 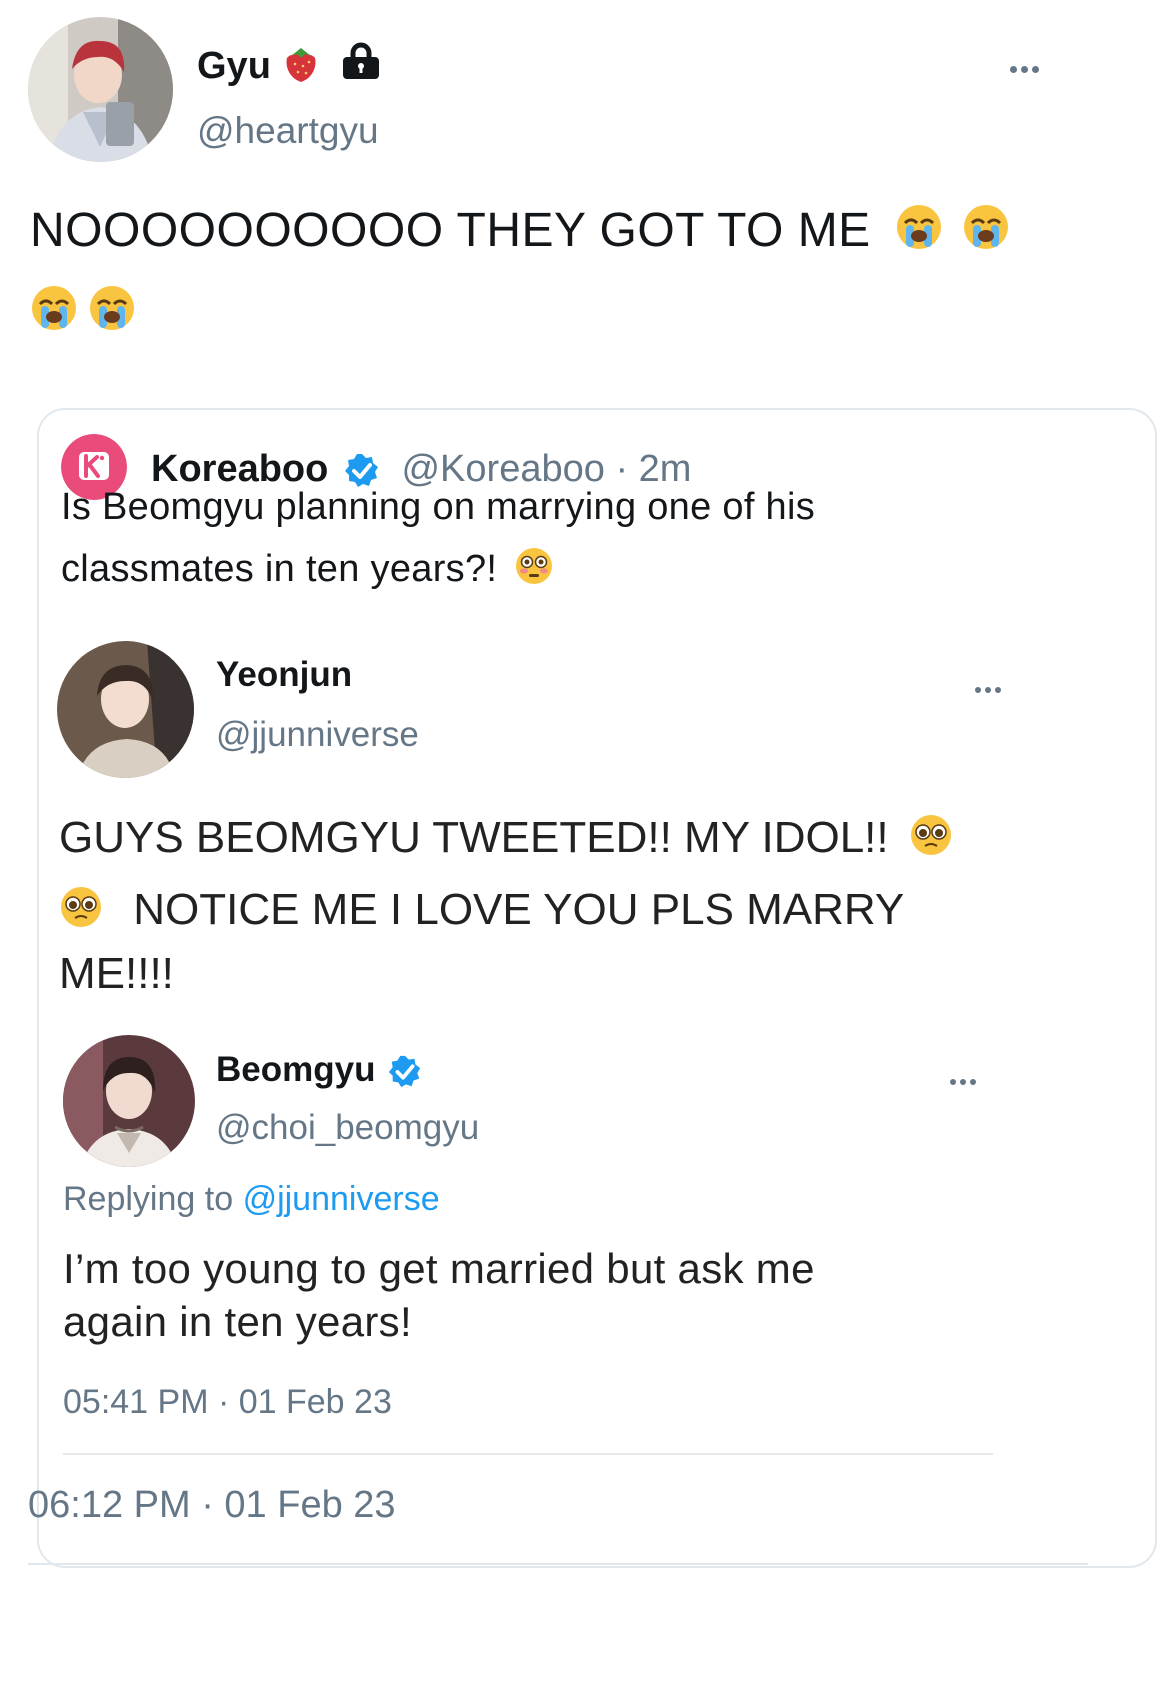 What do you see at coordinates (83, 310) in the screenshot?
I see `tweet-text-line2` at bounding box center [83, 310].